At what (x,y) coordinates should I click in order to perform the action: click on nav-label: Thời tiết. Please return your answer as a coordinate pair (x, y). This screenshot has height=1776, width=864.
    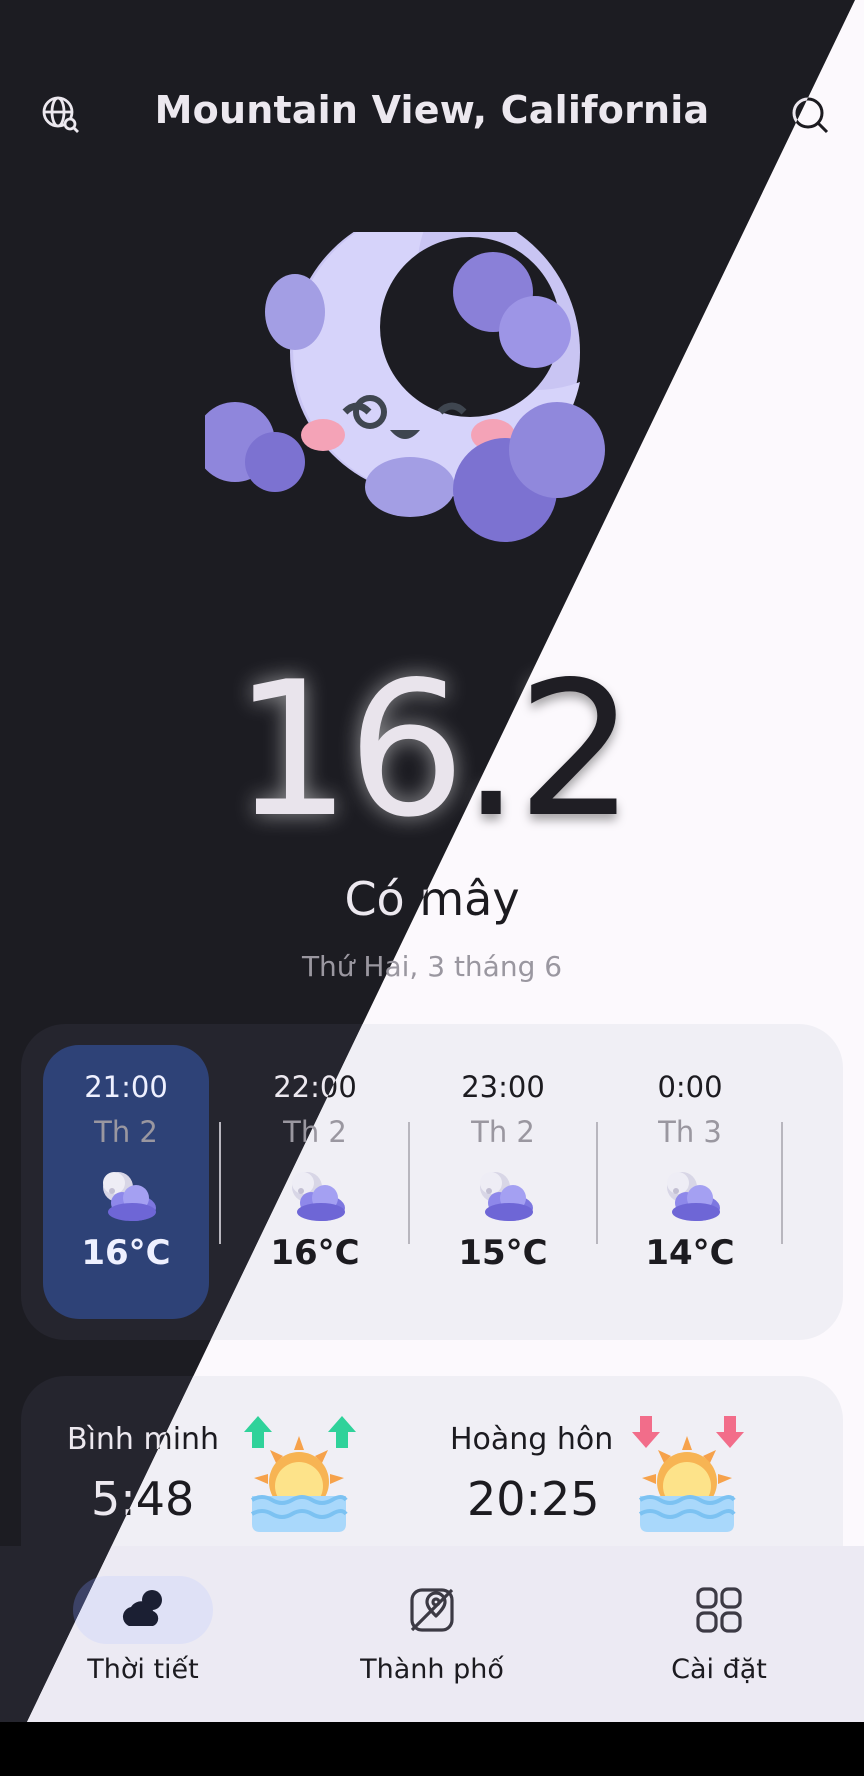
    Looking at the image, I should click on (143, 1669).